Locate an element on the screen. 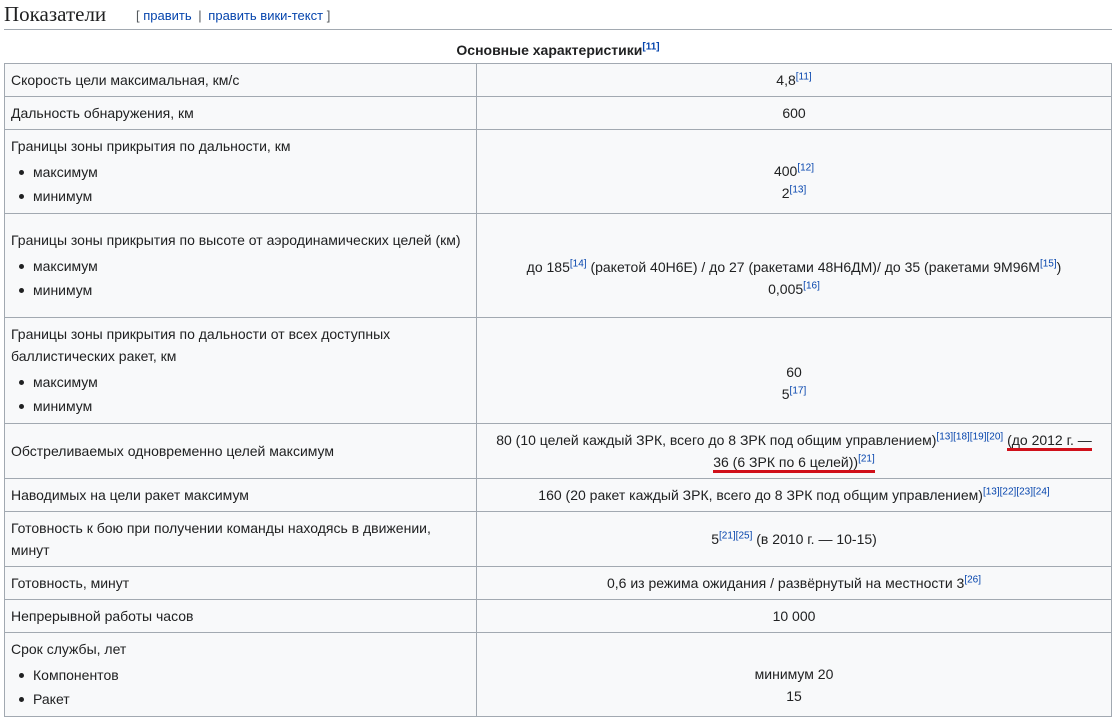  table-row: Дальность обнаружения, км 600 is located at coordinates (558, 113).